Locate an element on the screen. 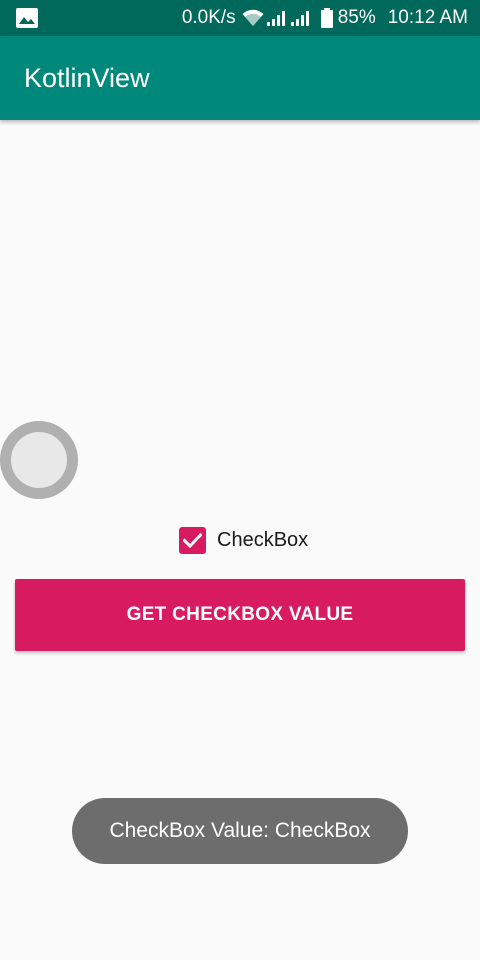 The image size is (480, 960). touch-indicator is located at coordinates (39, 460).